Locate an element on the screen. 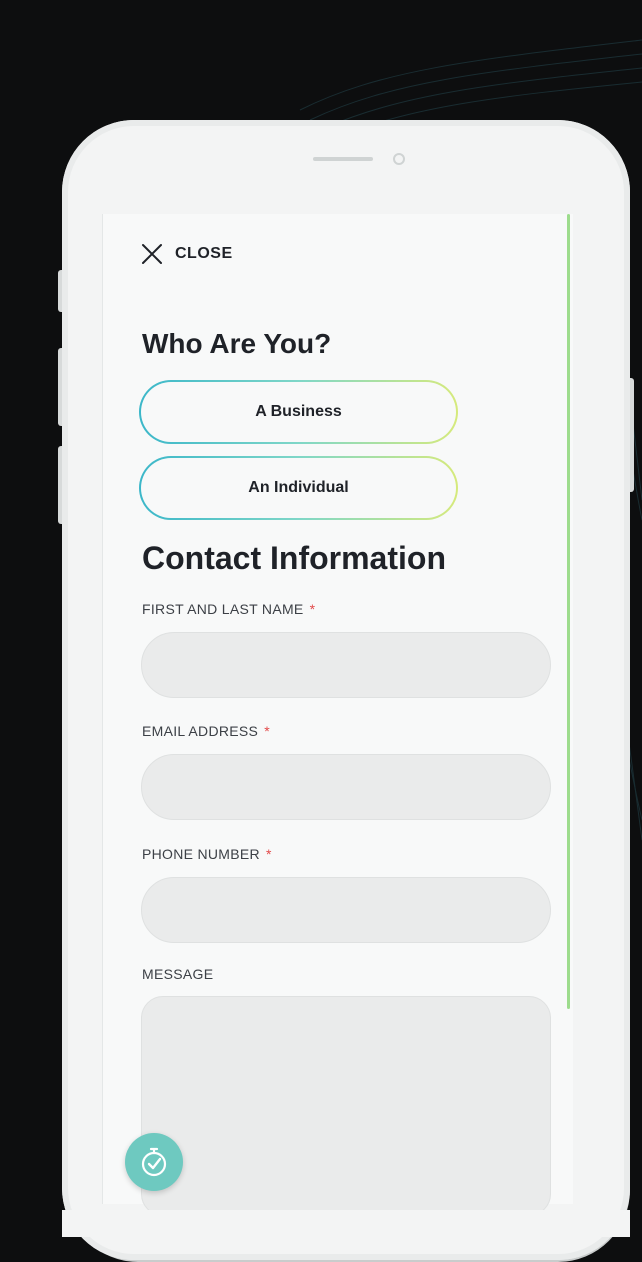 The width and height of the screenshot is (642, 1262). email-field-label: EMAIL ADDRESS * is located at coordinates (206, 731).